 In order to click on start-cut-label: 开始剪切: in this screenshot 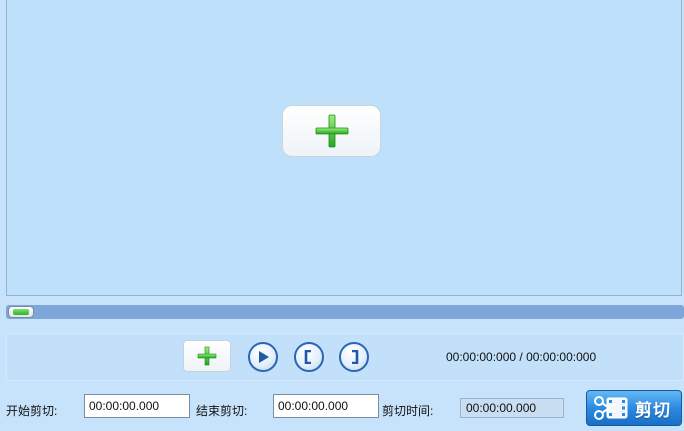, I will do `click(32, 411)`.